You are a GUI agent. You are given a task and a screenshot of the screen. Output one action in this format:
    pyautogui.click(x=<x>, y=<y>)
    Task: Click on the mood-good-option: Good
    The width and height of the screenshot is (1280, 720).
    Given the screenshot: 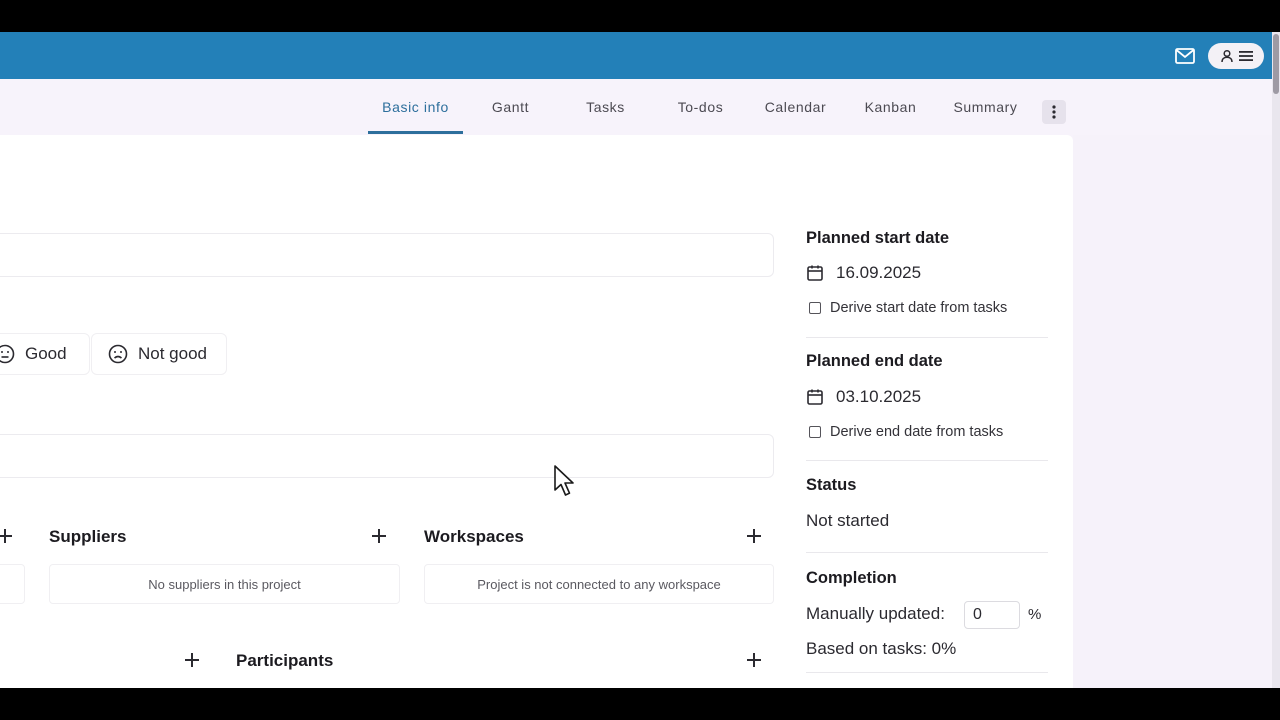 What is the action you would take?
    pyautogui.click(x=45, y=354)
    